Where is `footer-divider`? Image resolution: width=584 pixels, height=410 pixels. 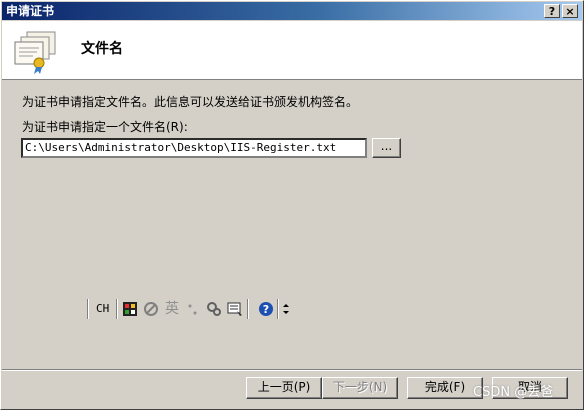
footer-divider is located at coordinates (292, 370).